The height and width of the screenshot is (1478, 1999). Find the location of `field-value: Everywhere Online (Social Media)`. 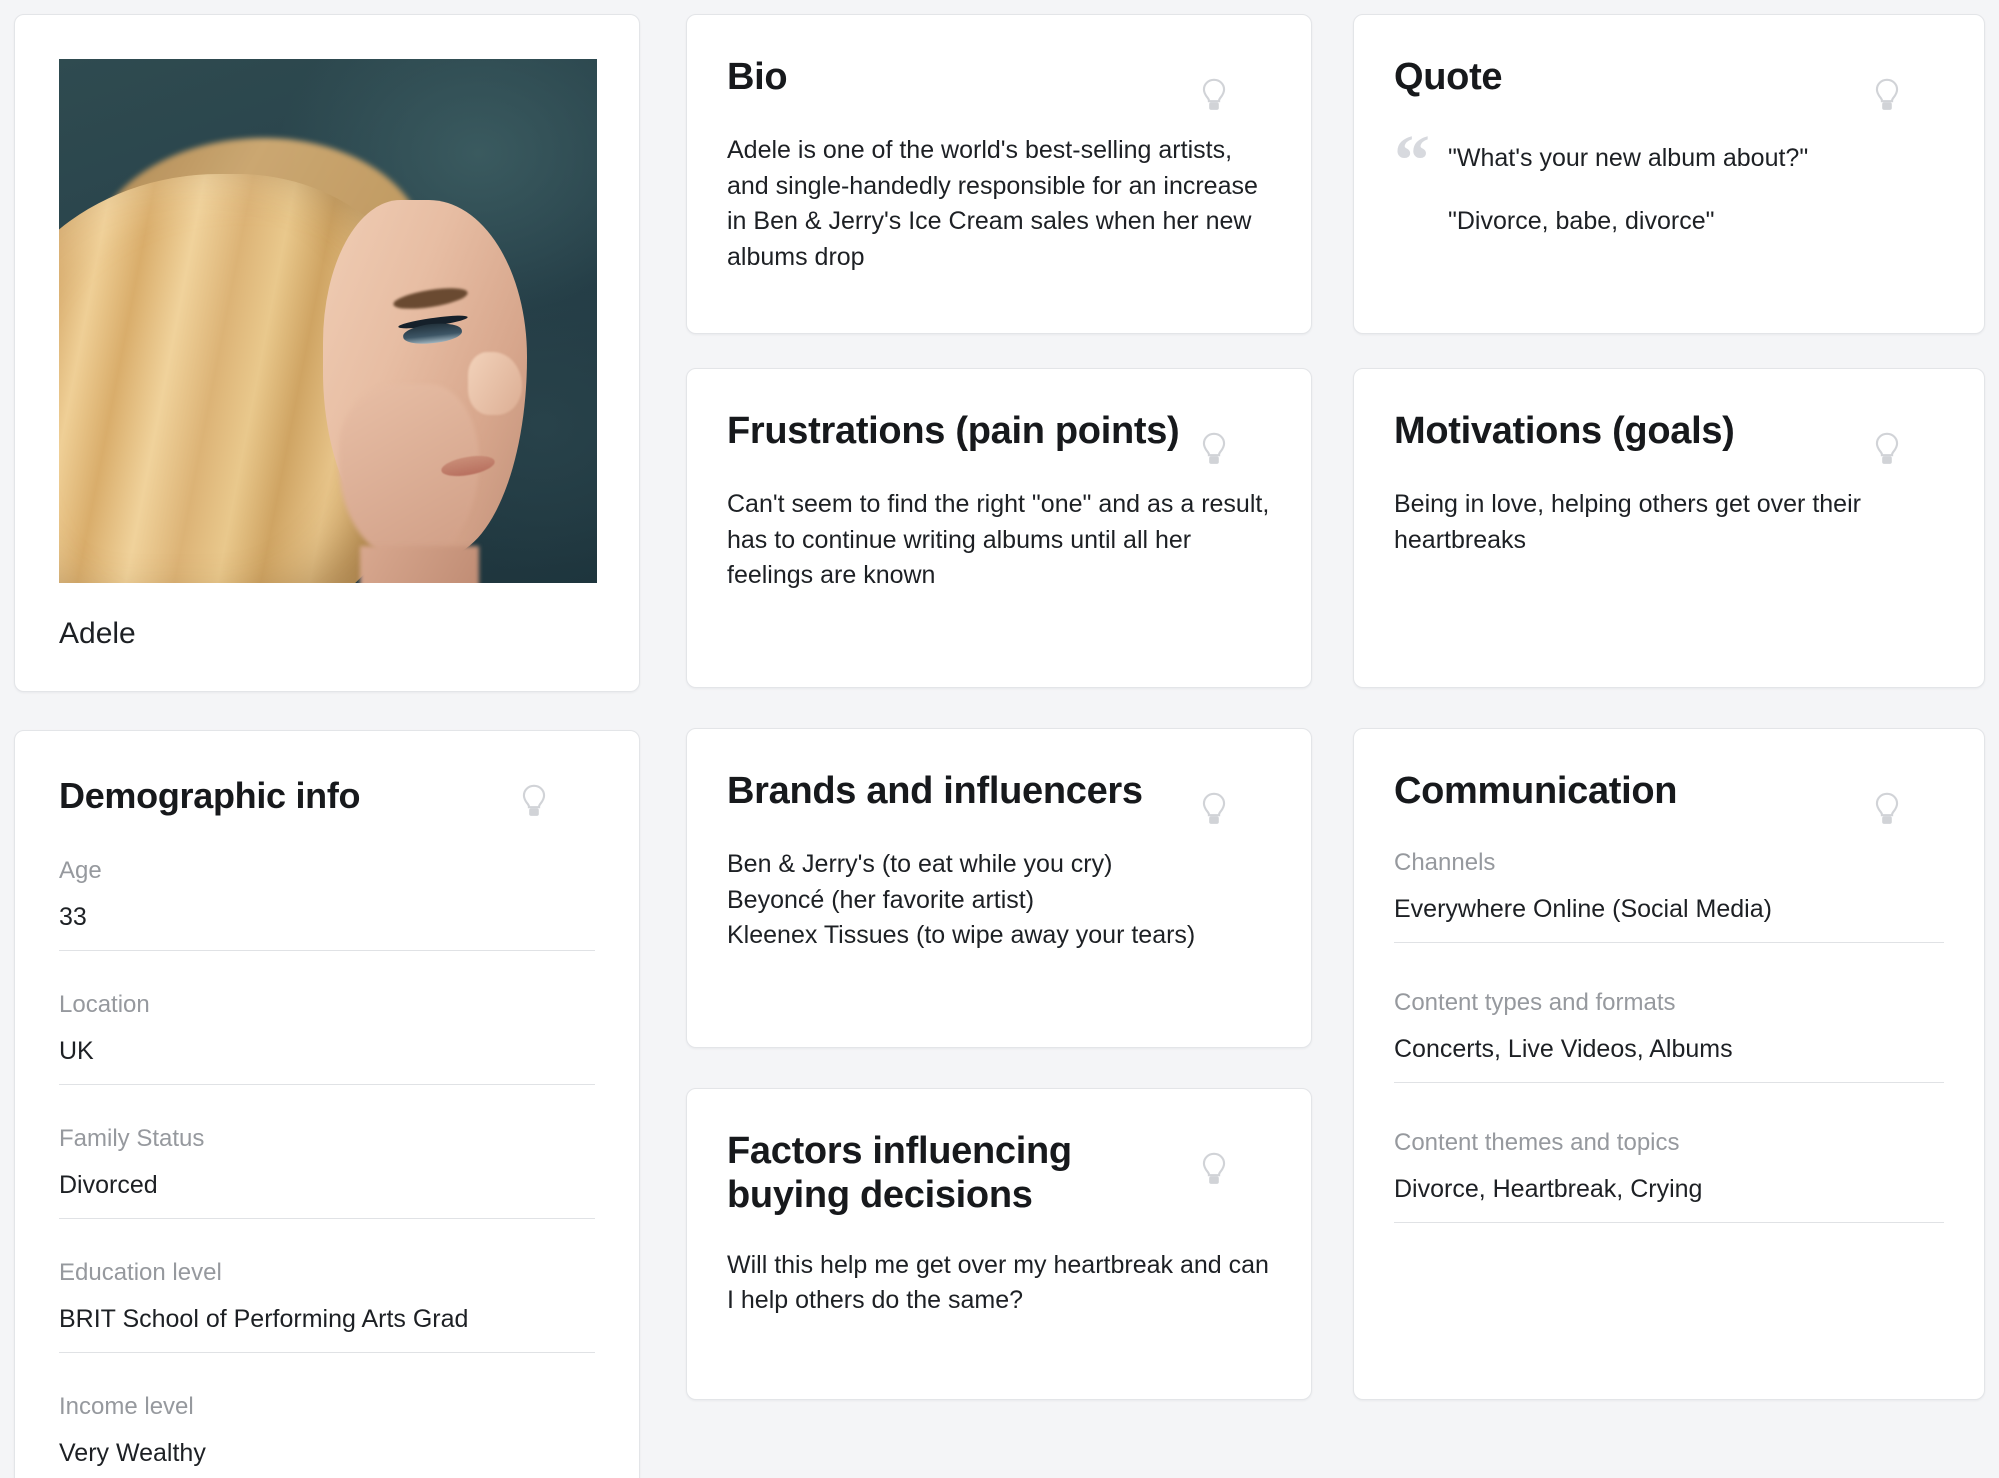

field-value: Everywhere Online (Social Media) is located at coordinates (1669, 920).